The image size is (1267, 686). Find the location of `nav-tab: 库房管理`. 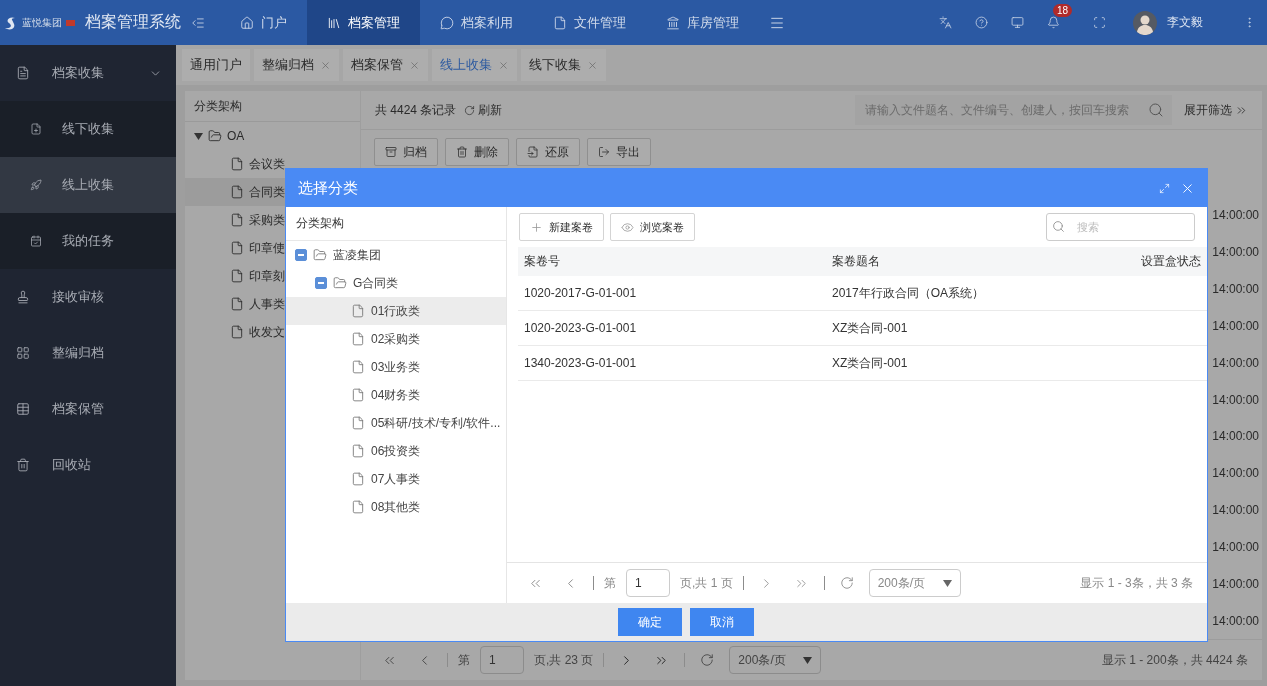

nav-tab: 库房管理 is located at coordinates (702, 22).